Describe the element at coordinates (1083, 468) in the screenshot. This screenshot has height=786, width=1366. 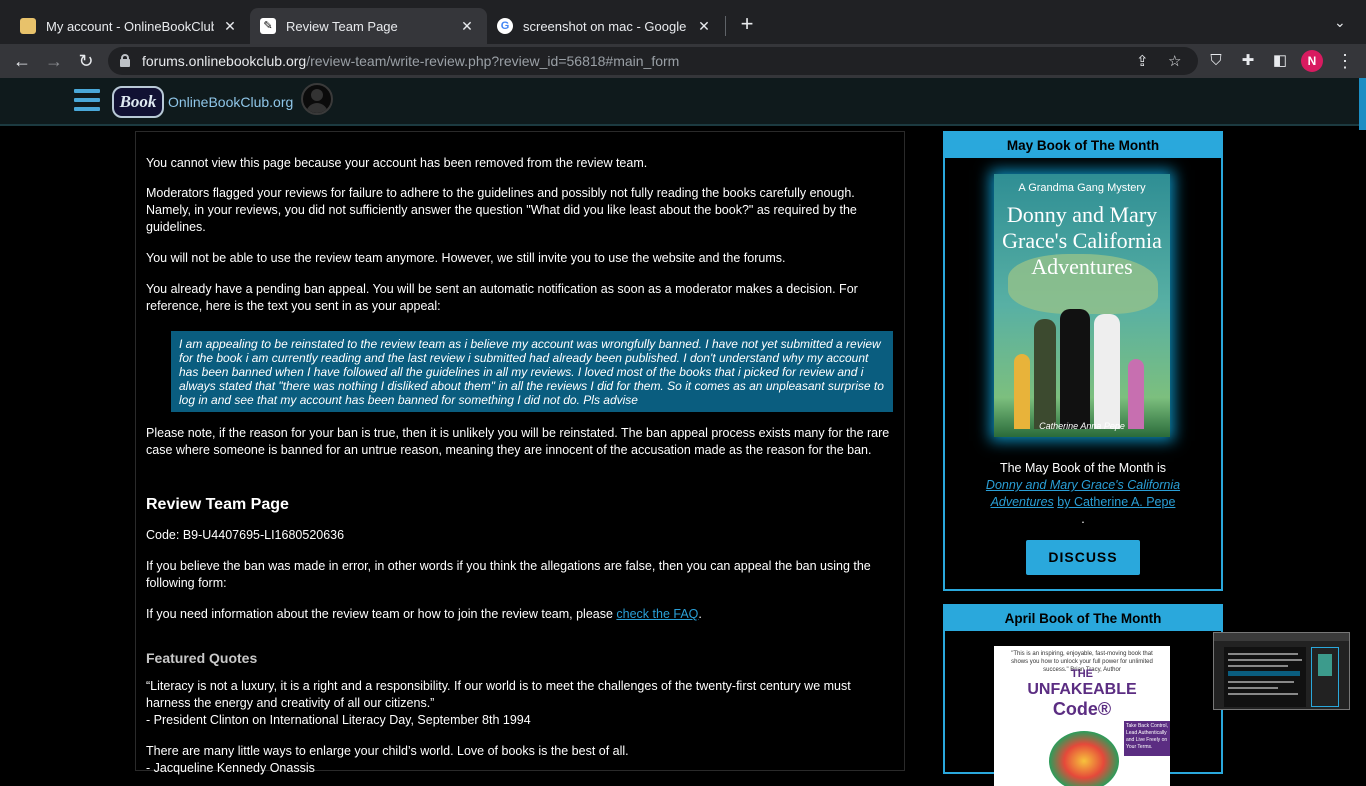
I see `caption-text: The May Book of the Month is` at that location.